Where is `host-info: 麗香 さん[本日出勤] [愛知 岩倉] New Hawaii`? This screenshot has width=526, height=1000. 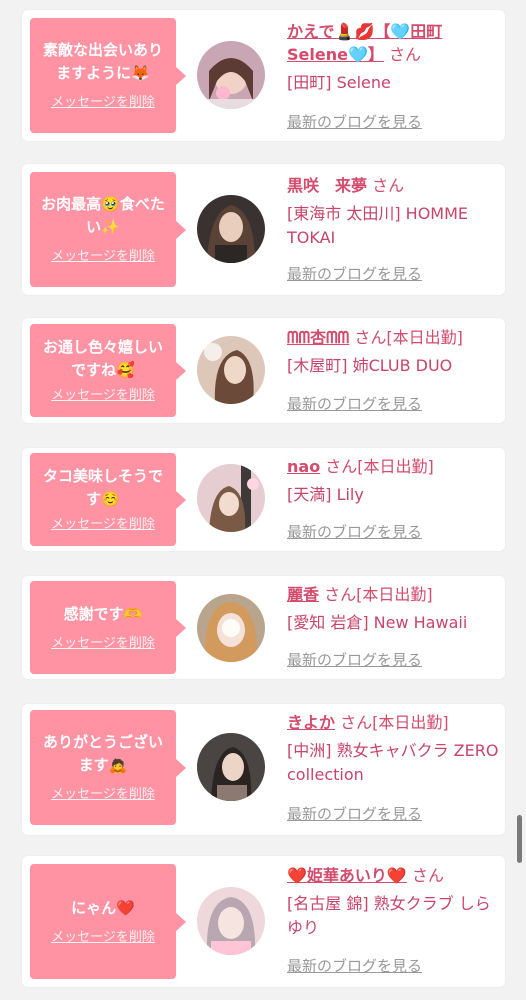 host-info: 麗香 さん[本日出勤] [愛知 岩倉] New Hawaii is located at coordinates (393, 609).